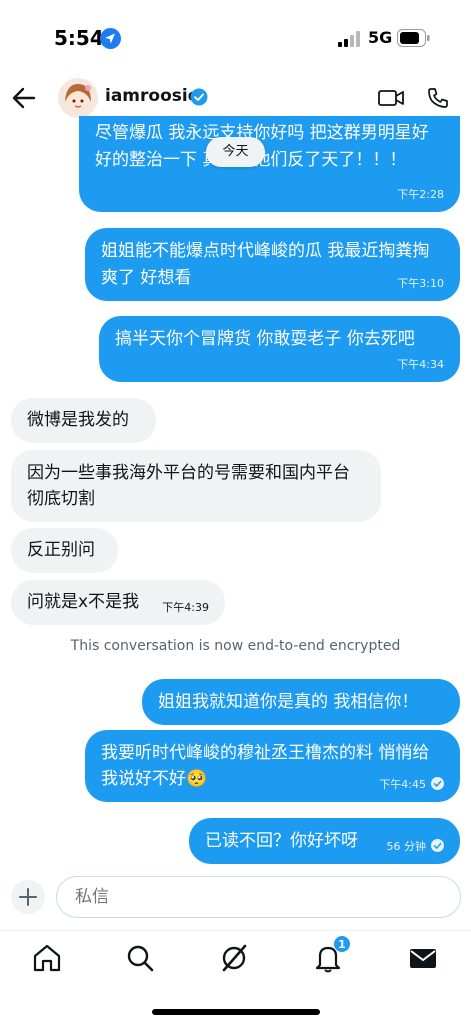 This screenshot has width=471, height=1024. I want to click on message-bubble-received: 反正别问, so click(64, 550).